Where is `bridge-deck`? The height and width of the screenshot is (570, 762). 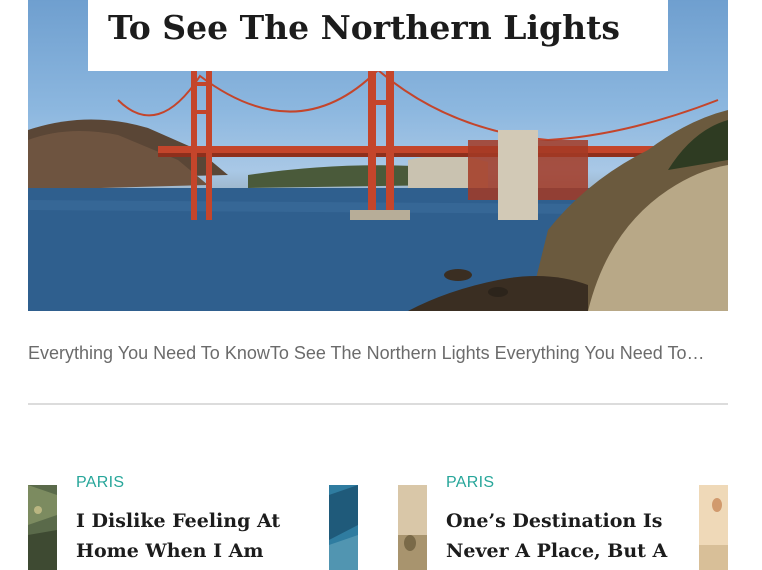
bridge-deck is located at coordinates (428, 150).